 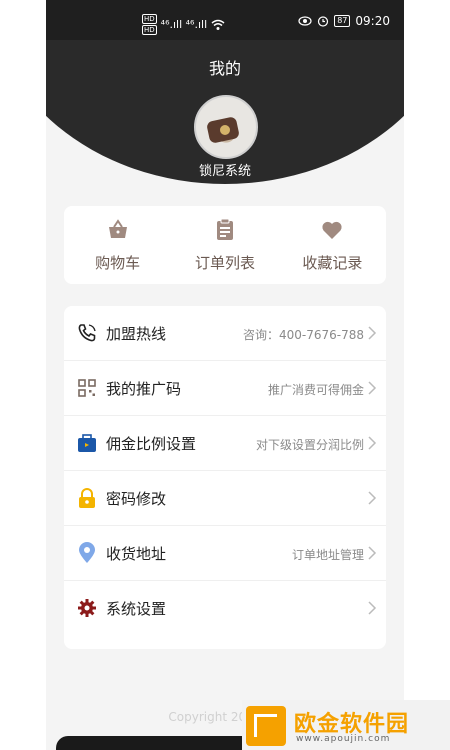 I want to click on favorites-label: 收藏记录, so click(x=332, y=263).